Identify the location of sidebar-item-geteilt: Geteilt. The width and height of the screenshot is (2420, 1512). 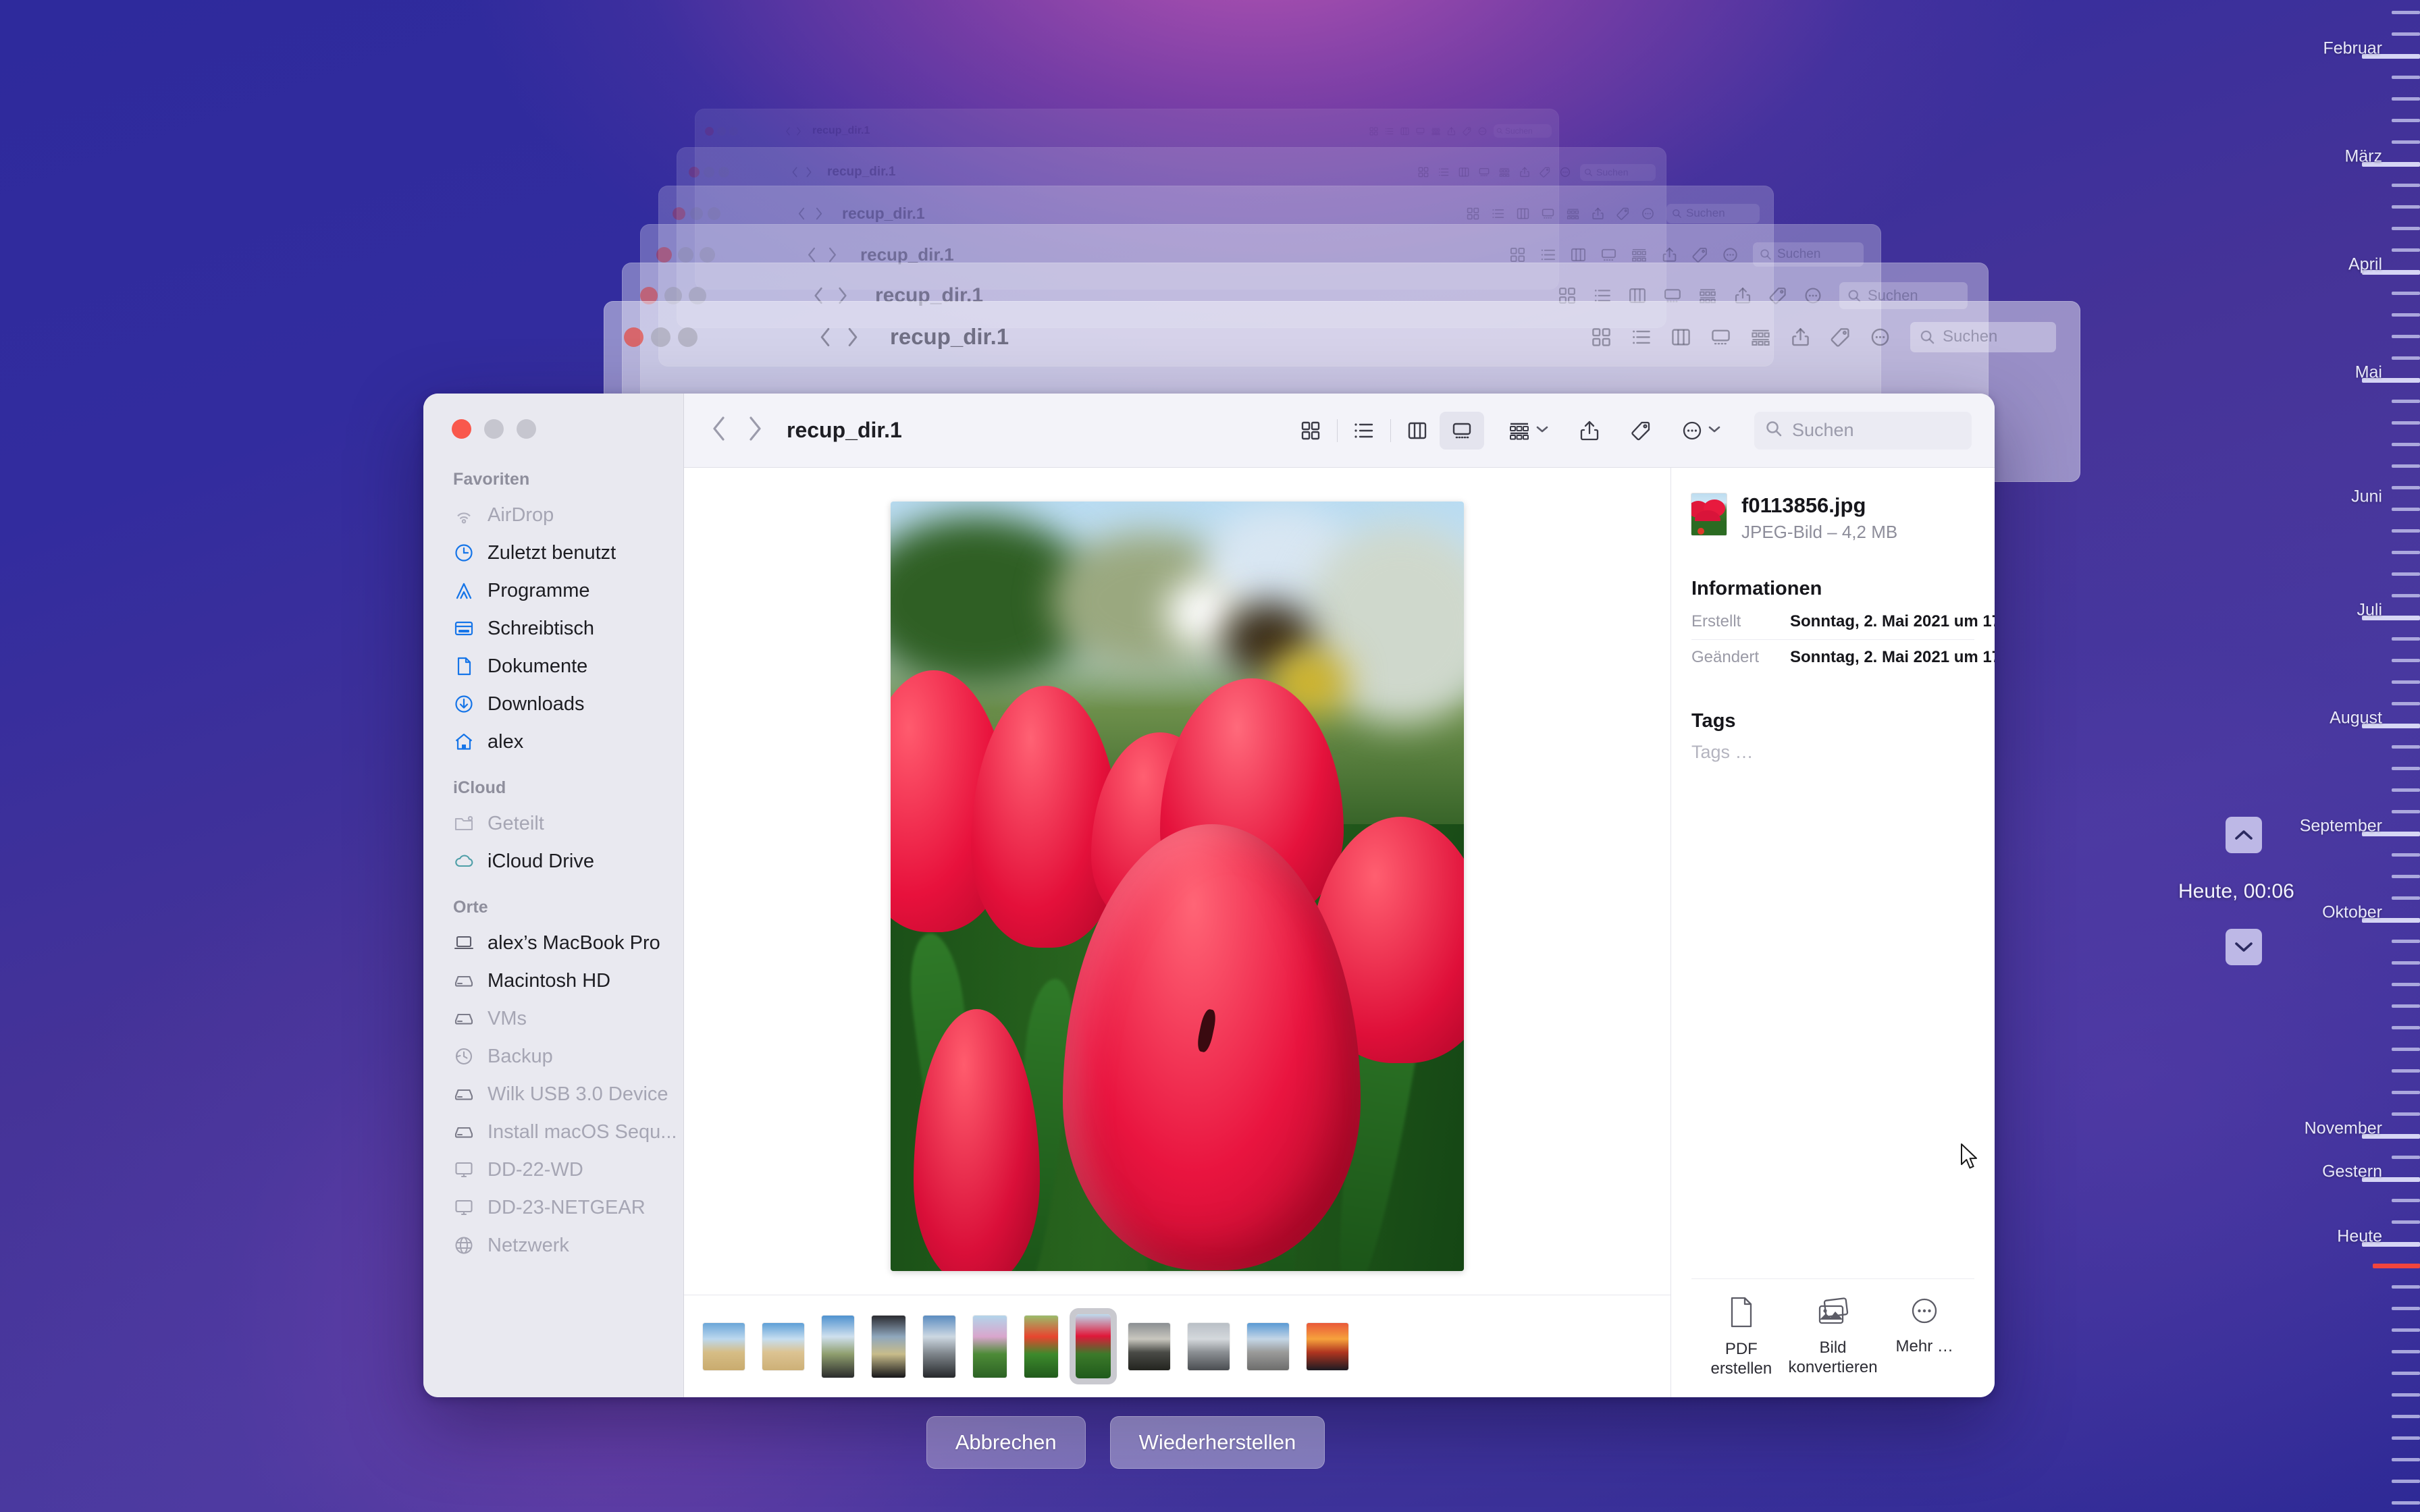
(553, 823).